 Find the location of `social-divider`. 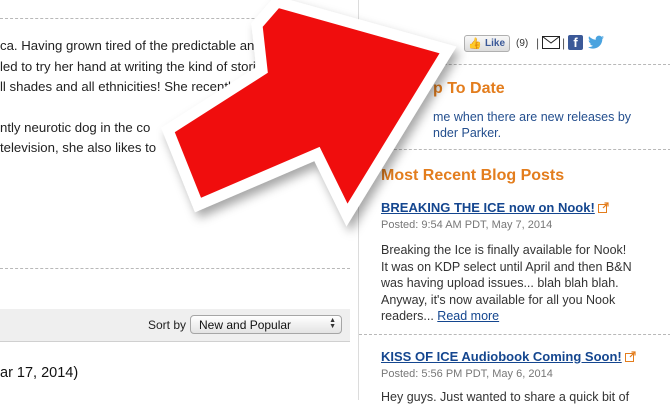

social-divider is located at coordinates (514, 64).